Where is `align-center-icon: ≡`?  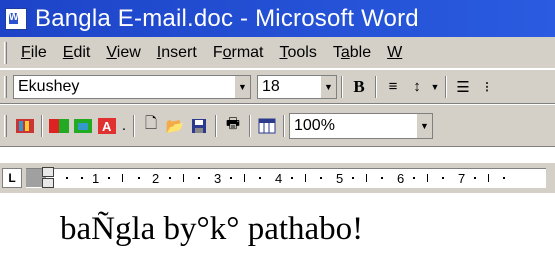 align-center-icon: ≡ is located at coordinates (393, 87).